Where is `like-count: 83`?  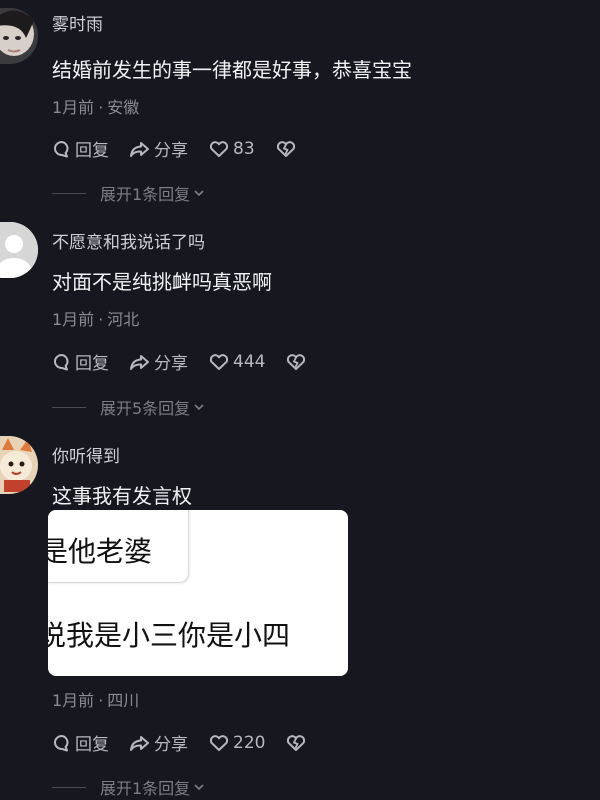 like-count: 83 is located at coordinates (244, 148).